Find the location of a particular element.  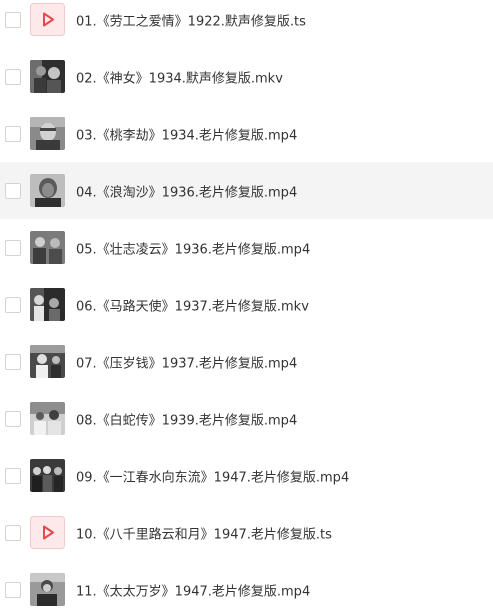

file-name: 11.《太太万岁》1947.老片修复版.mp4 is located at coordinates (193, 589).